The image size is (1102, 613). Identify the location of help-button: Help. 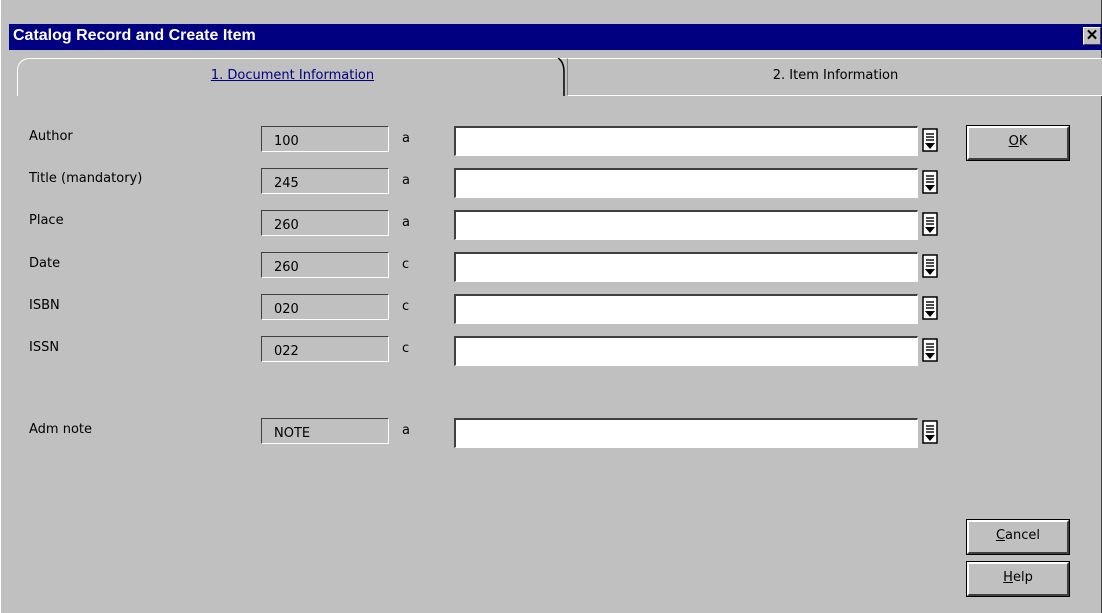
(1018, 579).